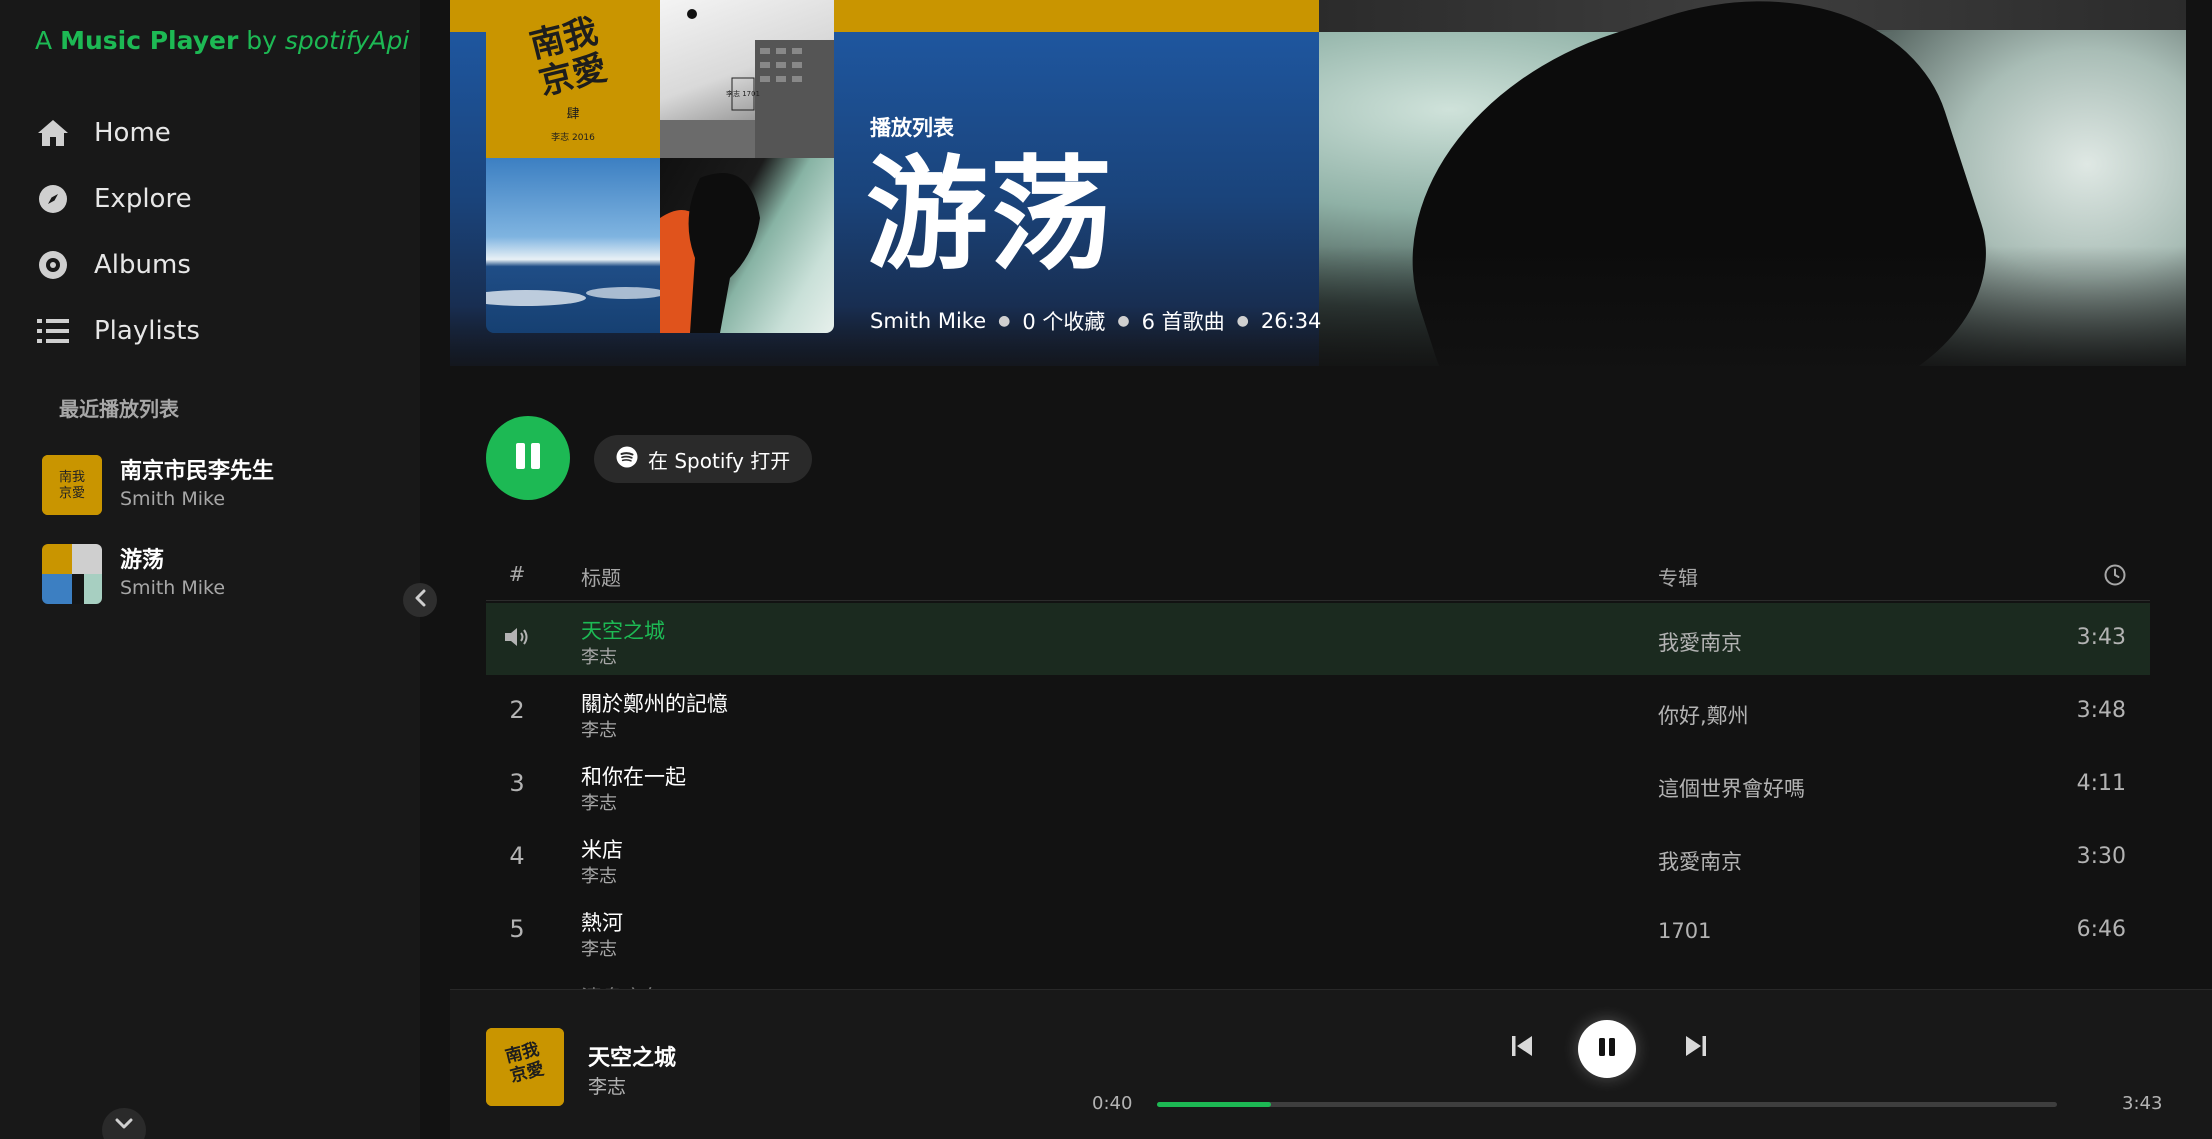  I want to click on track-duration: 3:30, so click(2101, 856).